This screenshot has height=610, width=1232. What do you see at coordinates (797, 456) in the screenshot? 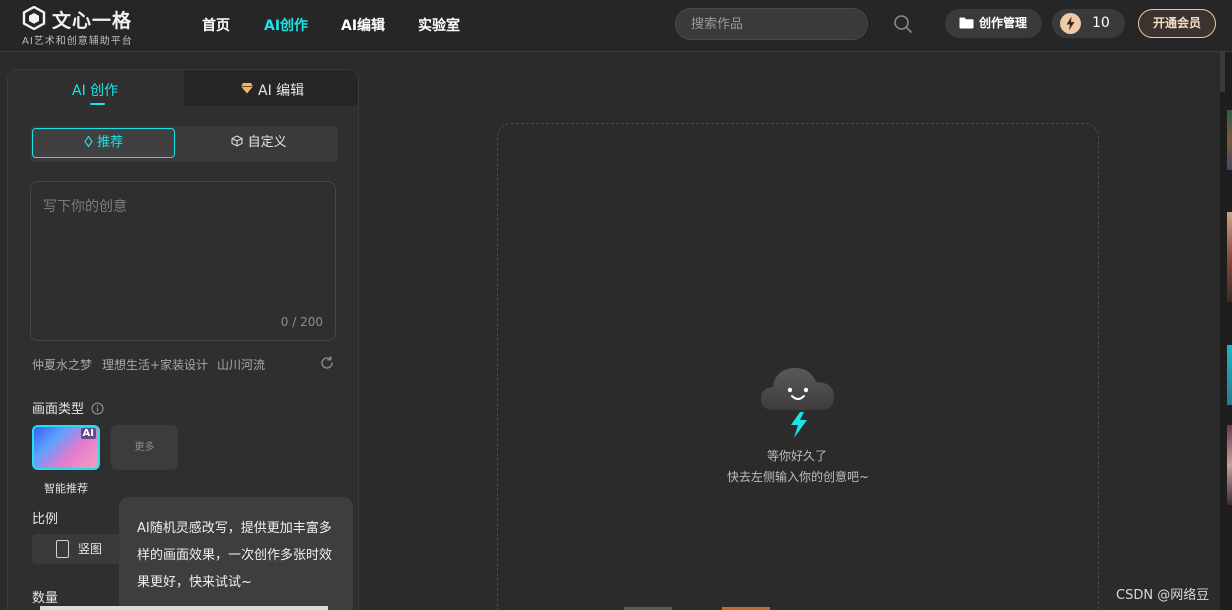
I see `empty-state-title: 等你好久了` at bounding box center [797, 456].